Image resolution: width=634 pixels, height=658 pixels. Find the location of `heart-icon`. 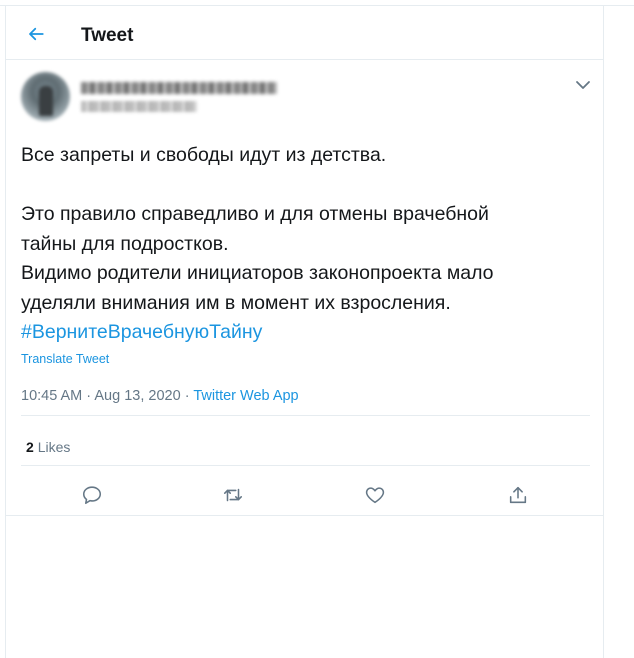

heart-icon is located at coordinates (375, 495).